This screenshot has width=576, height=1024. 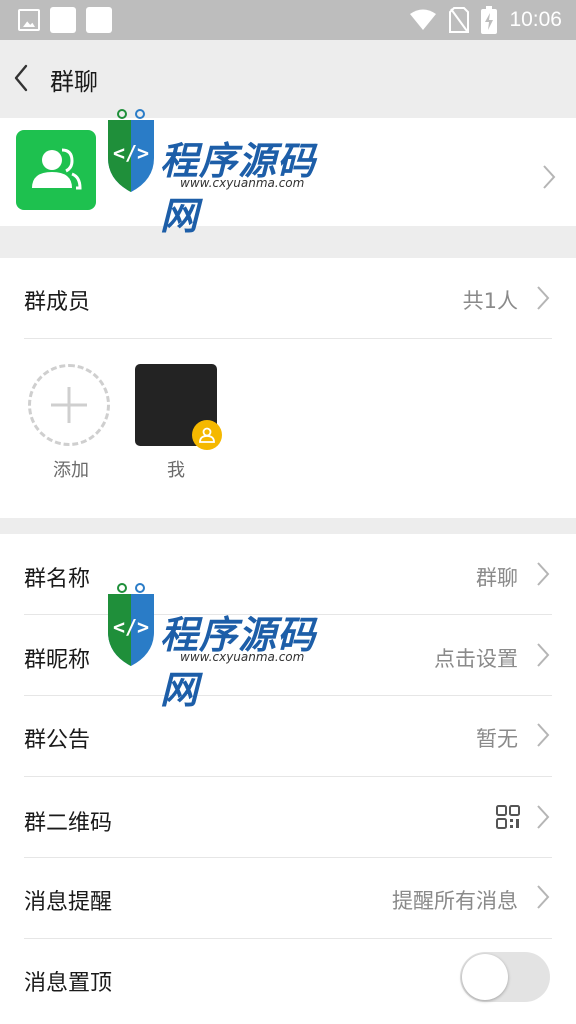 I want to click on my-name-label: 我, so click(x=176, y=470).